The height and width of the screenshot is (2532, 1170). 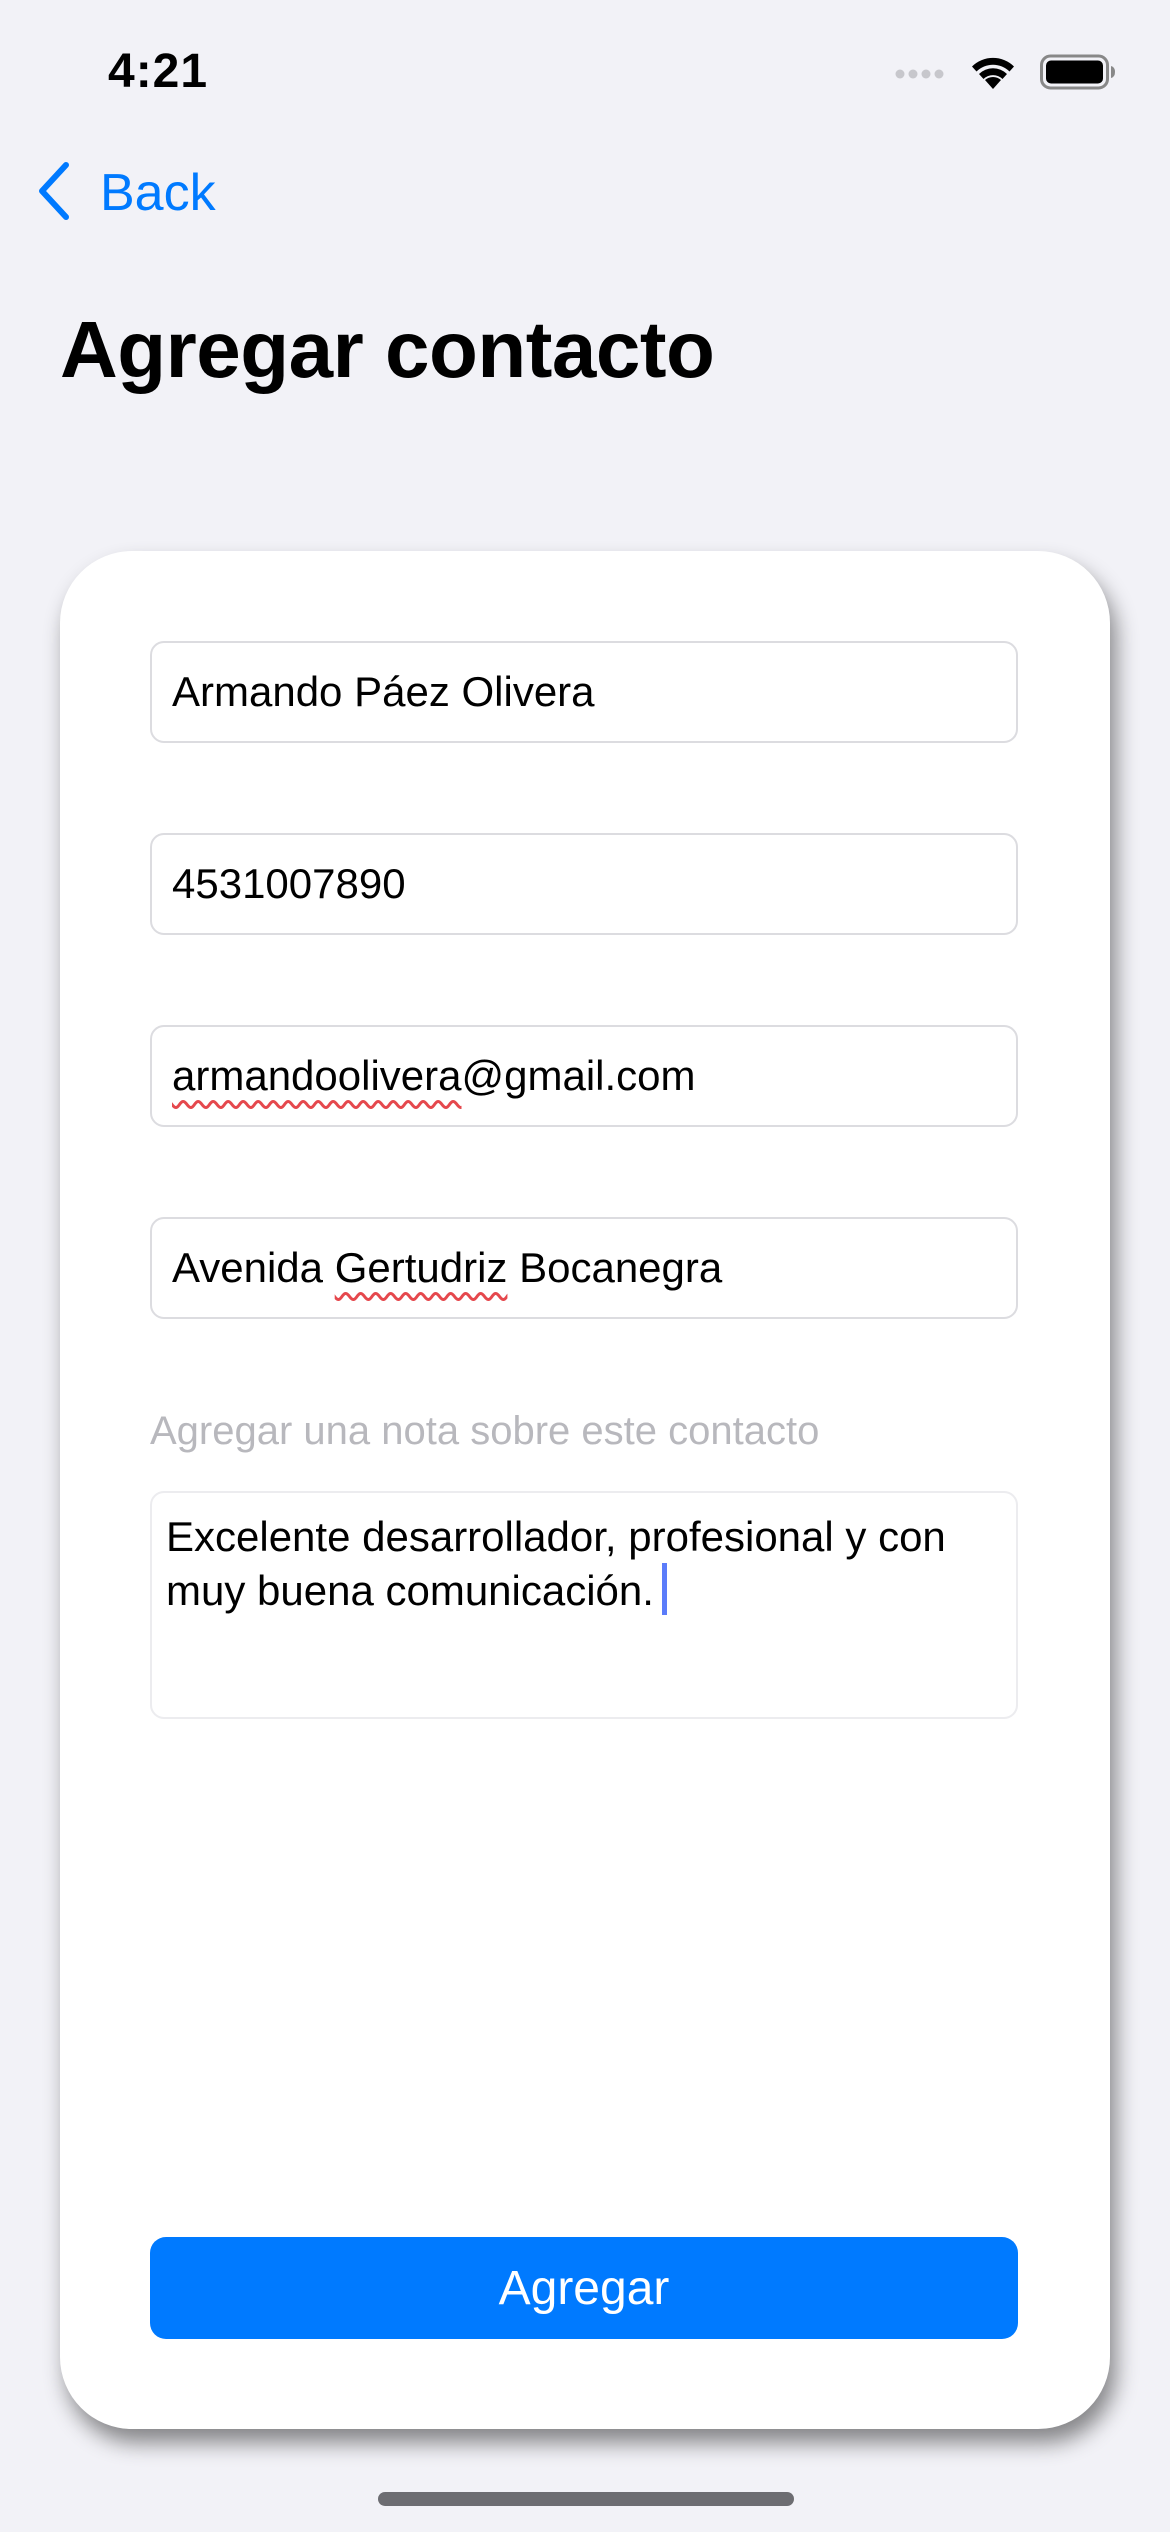 What do you see at coordinates (421, 1267) in the screenshot?
I see `address-misspelled-part: Gertudriz` at bounding box center [421, 1267].